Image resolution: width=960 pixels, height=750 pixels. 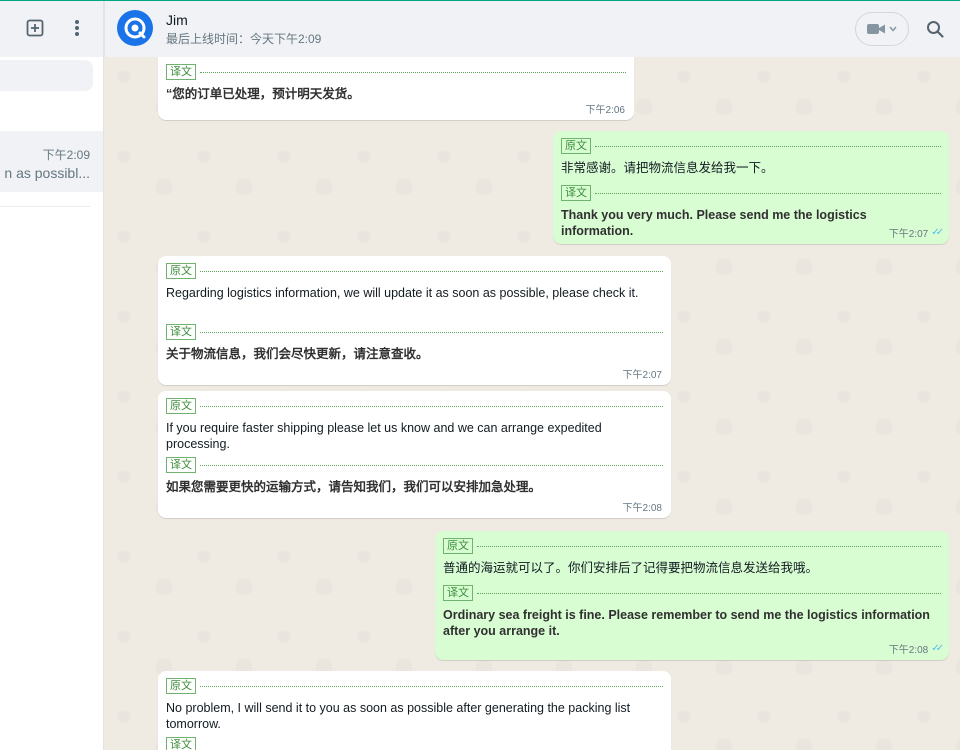 I want to click on contact-status: 最后上线时间：今天下午2:09, so click(x=244, y=39).